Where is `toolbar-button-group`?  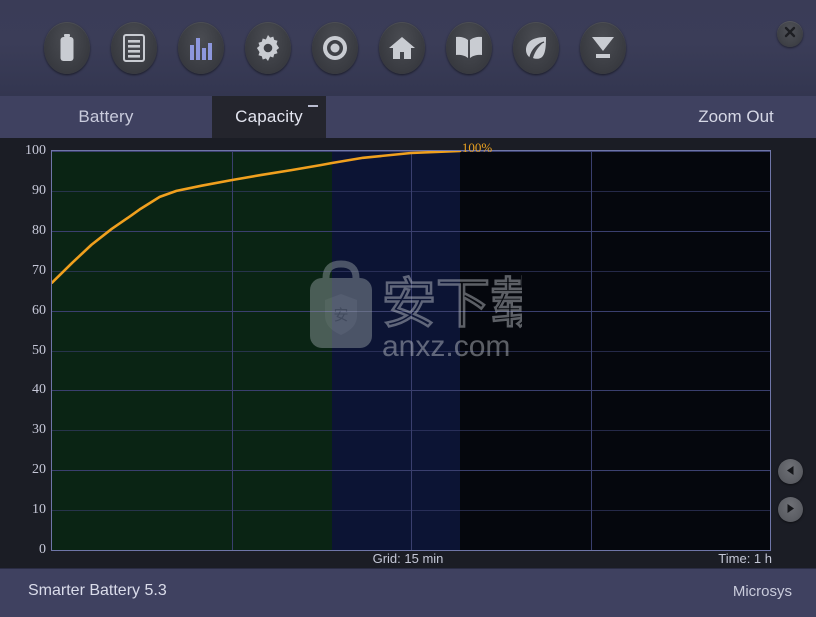
toolbar-button-group is located at coordinates (335, 48).